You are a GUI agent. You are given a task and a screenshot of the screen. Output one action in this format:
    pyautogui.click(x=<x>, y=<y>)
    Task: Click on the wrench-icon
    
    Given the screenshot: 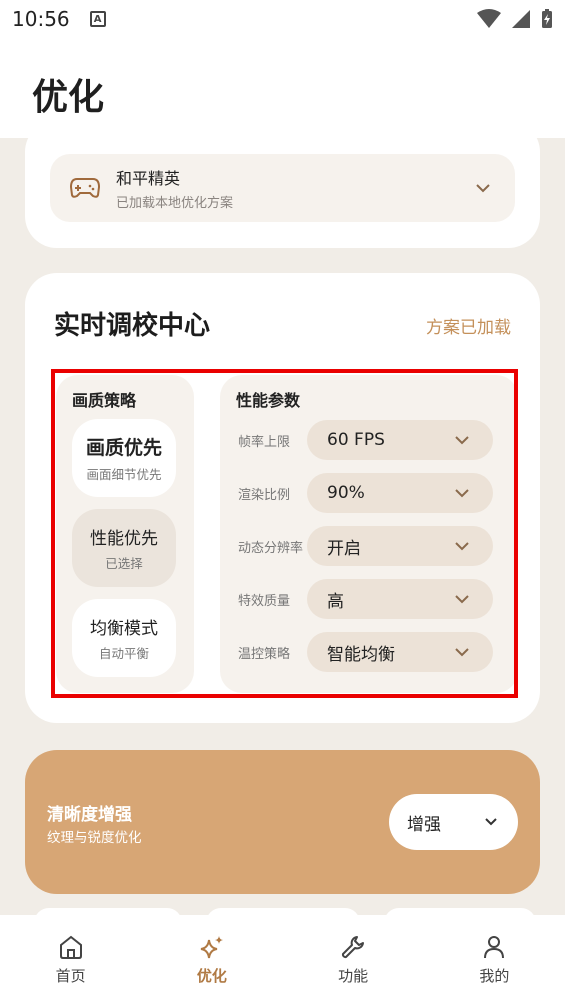 What is the action you would take?
    pyautogui.click(x=353, y=947)
    